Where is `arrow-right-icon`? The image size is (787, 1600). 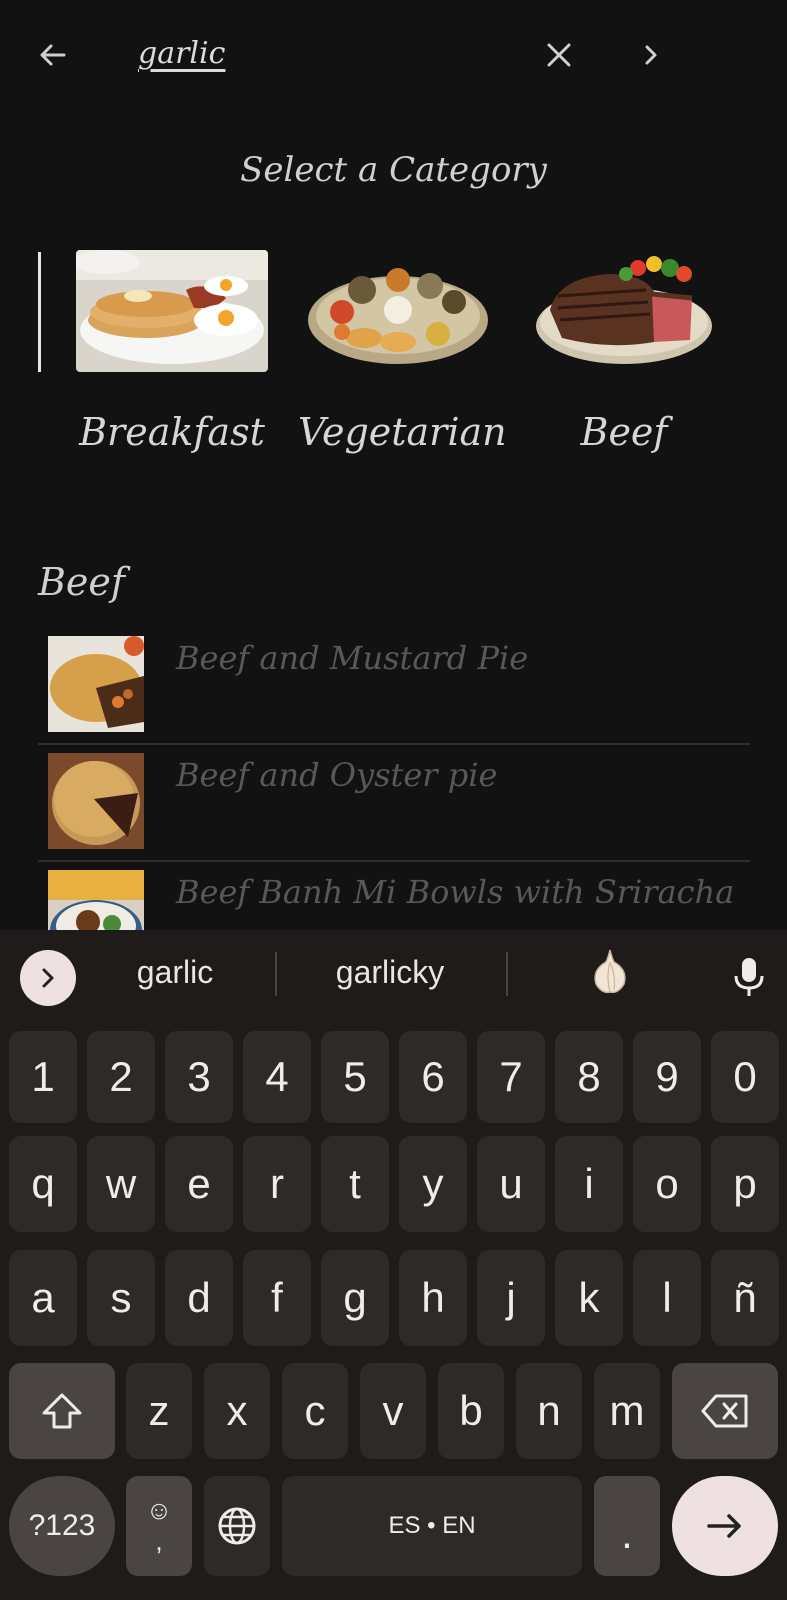
arrow-right-icon is located at coordinates (724, 1526).